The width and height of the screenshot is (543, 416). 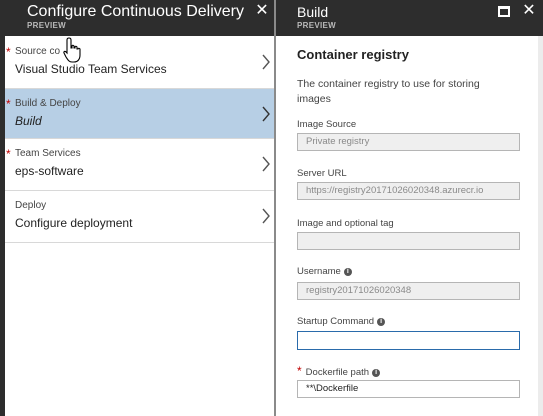 What do you see at coordinates (139, 114) in the screenshot?
I see `step-build-deploy: * Build & Deploy Build` at bounding box center [139, 114].